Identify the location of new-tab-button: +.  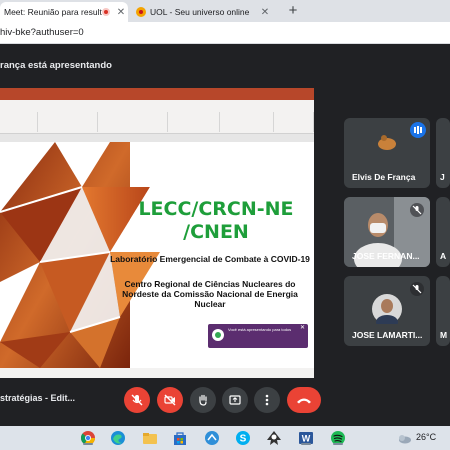
(293, 11).